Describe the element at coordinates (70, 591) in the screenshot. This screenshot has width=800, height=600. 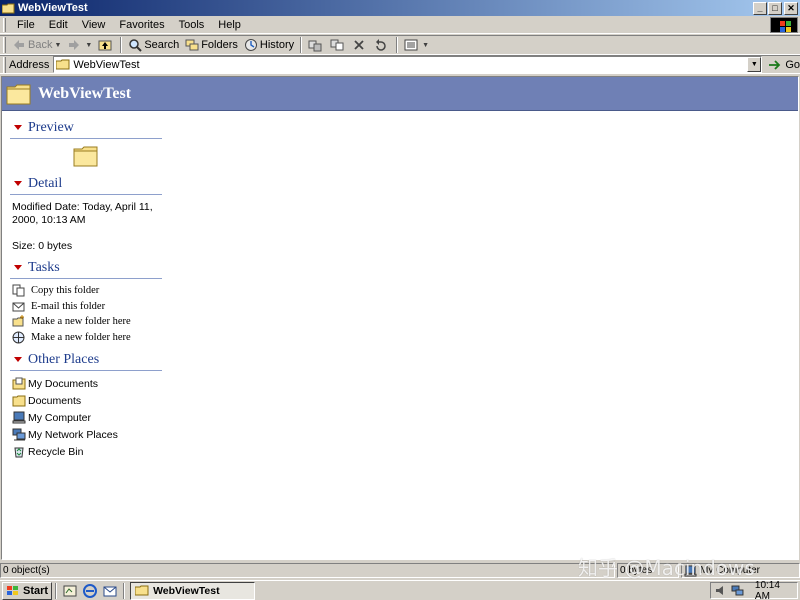
I see `show-desktop-icon` at that location.